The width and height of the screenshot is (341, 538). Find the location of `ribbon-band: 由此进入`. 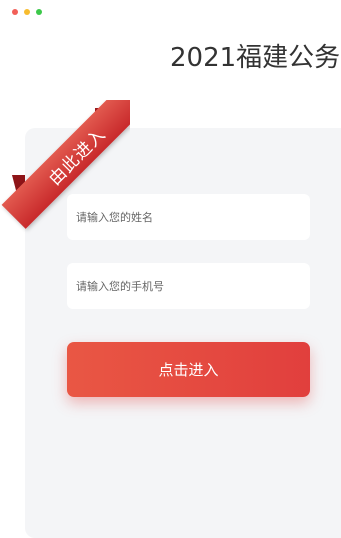

ribbon-band: 由此进入 is located at coordinates (65, 164).